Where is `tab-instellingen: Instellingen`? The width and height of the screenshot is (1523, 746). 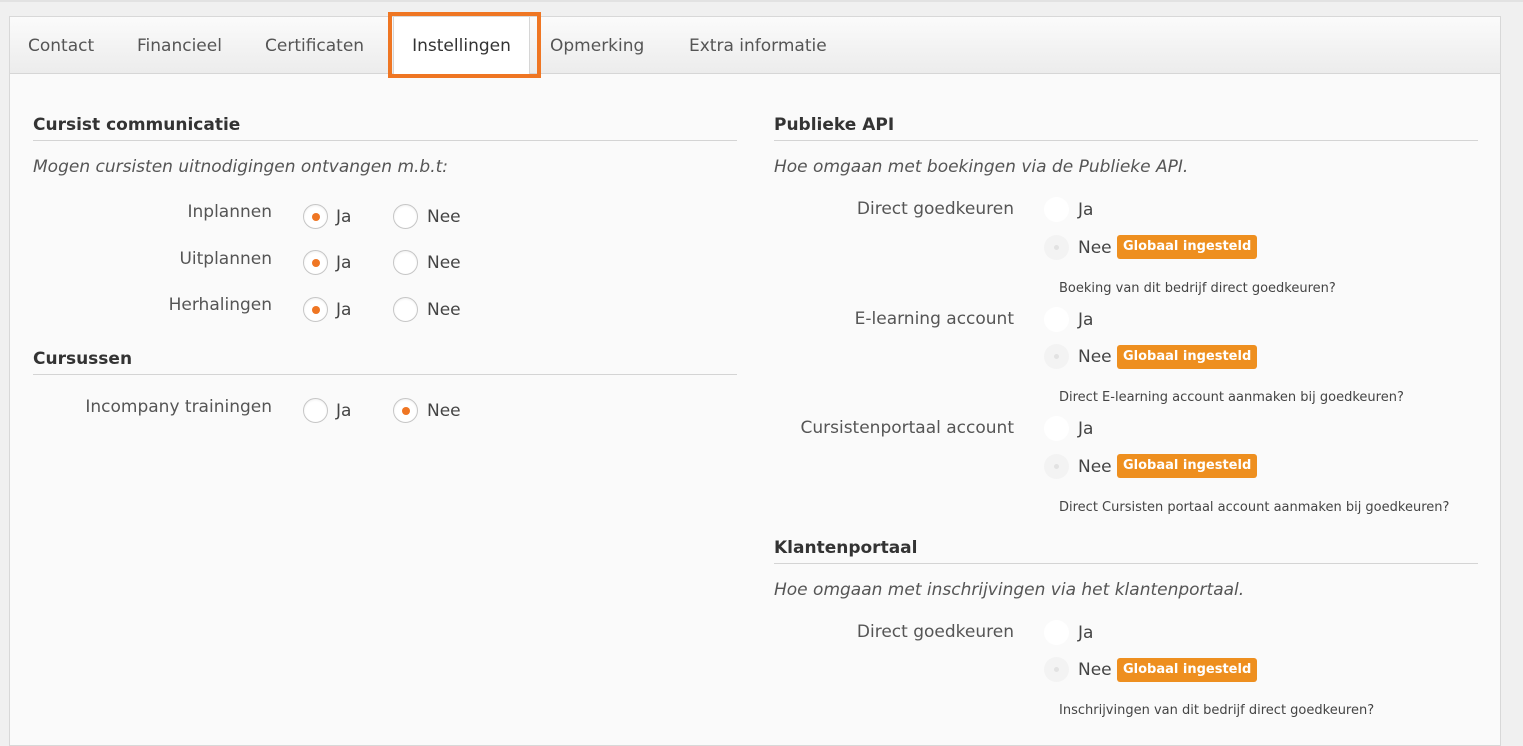 tab-instellingen: Instellingen is located at coordinates (461, 45).